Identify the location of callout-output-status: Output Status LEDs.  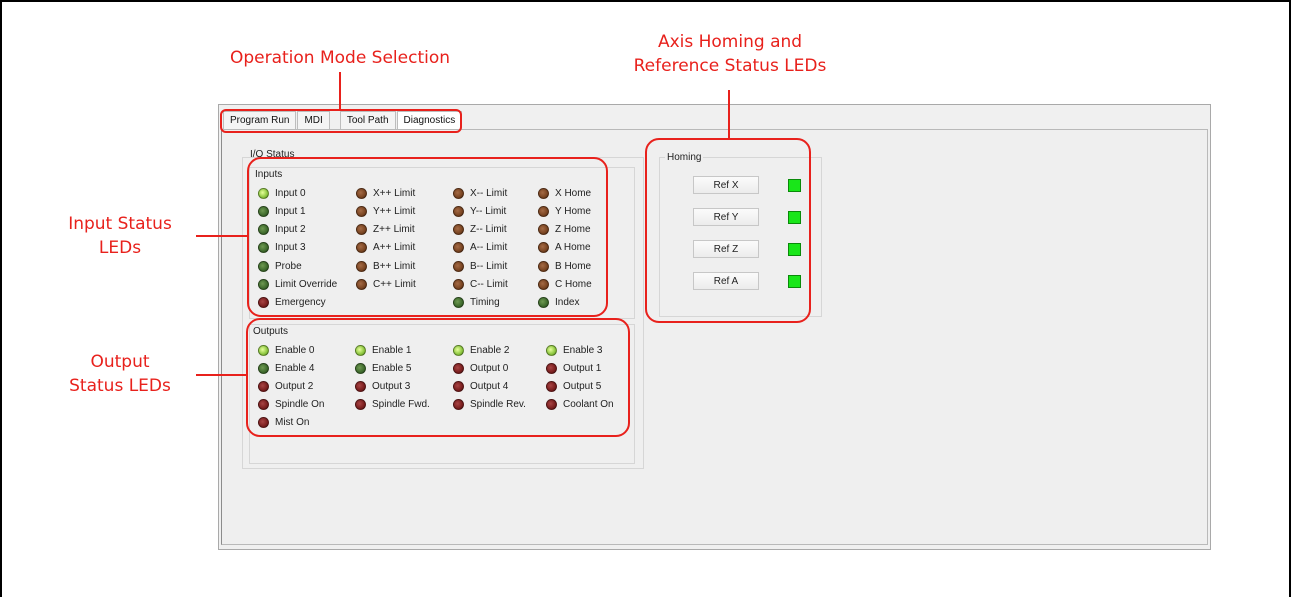
(120, 374).